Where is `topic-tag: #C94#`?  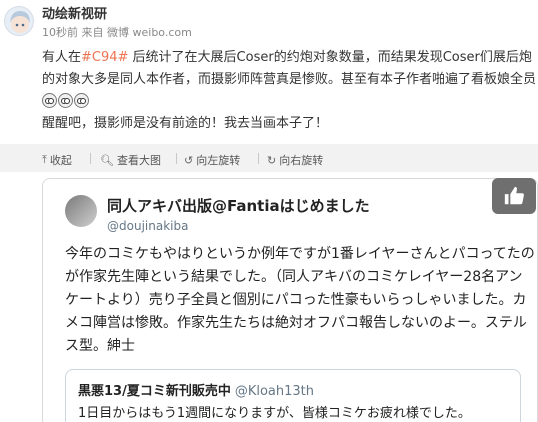
topic-tag: #C94# is located at coordinates (104, 57).